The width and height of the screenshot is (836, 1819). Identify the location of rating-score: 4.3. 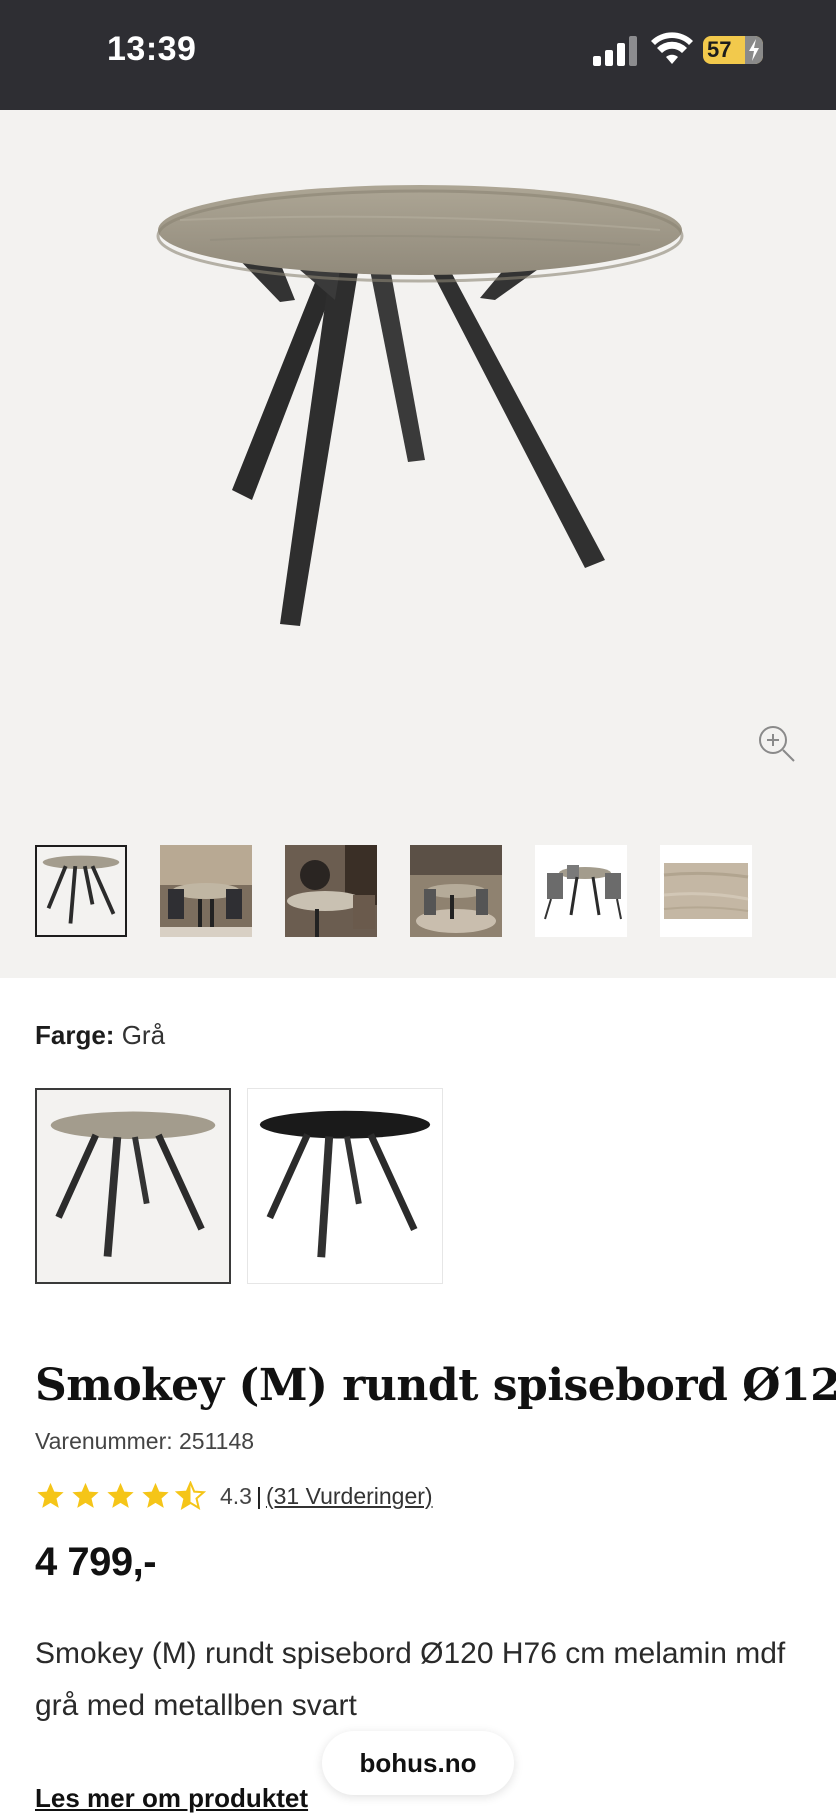
(236, 1495).